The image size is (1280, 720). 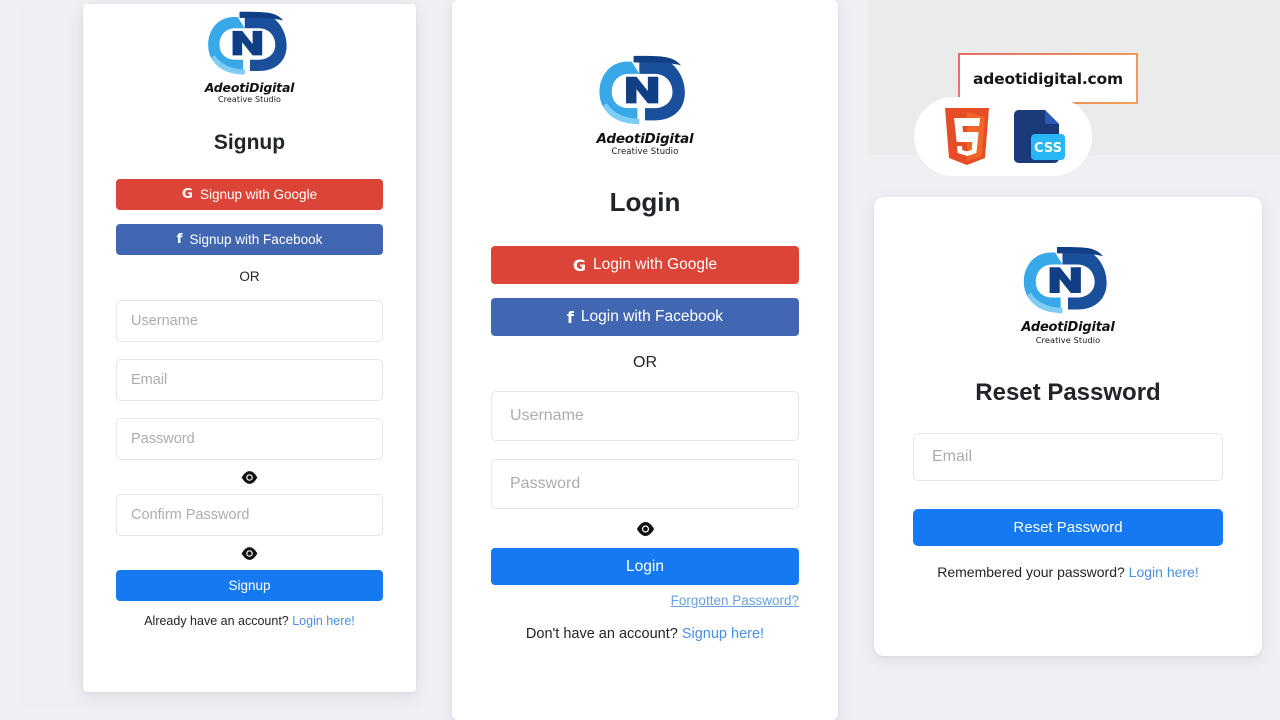 I want to click on signup-facebook-label: Signup with Facebook, so click(x=256, y=239).